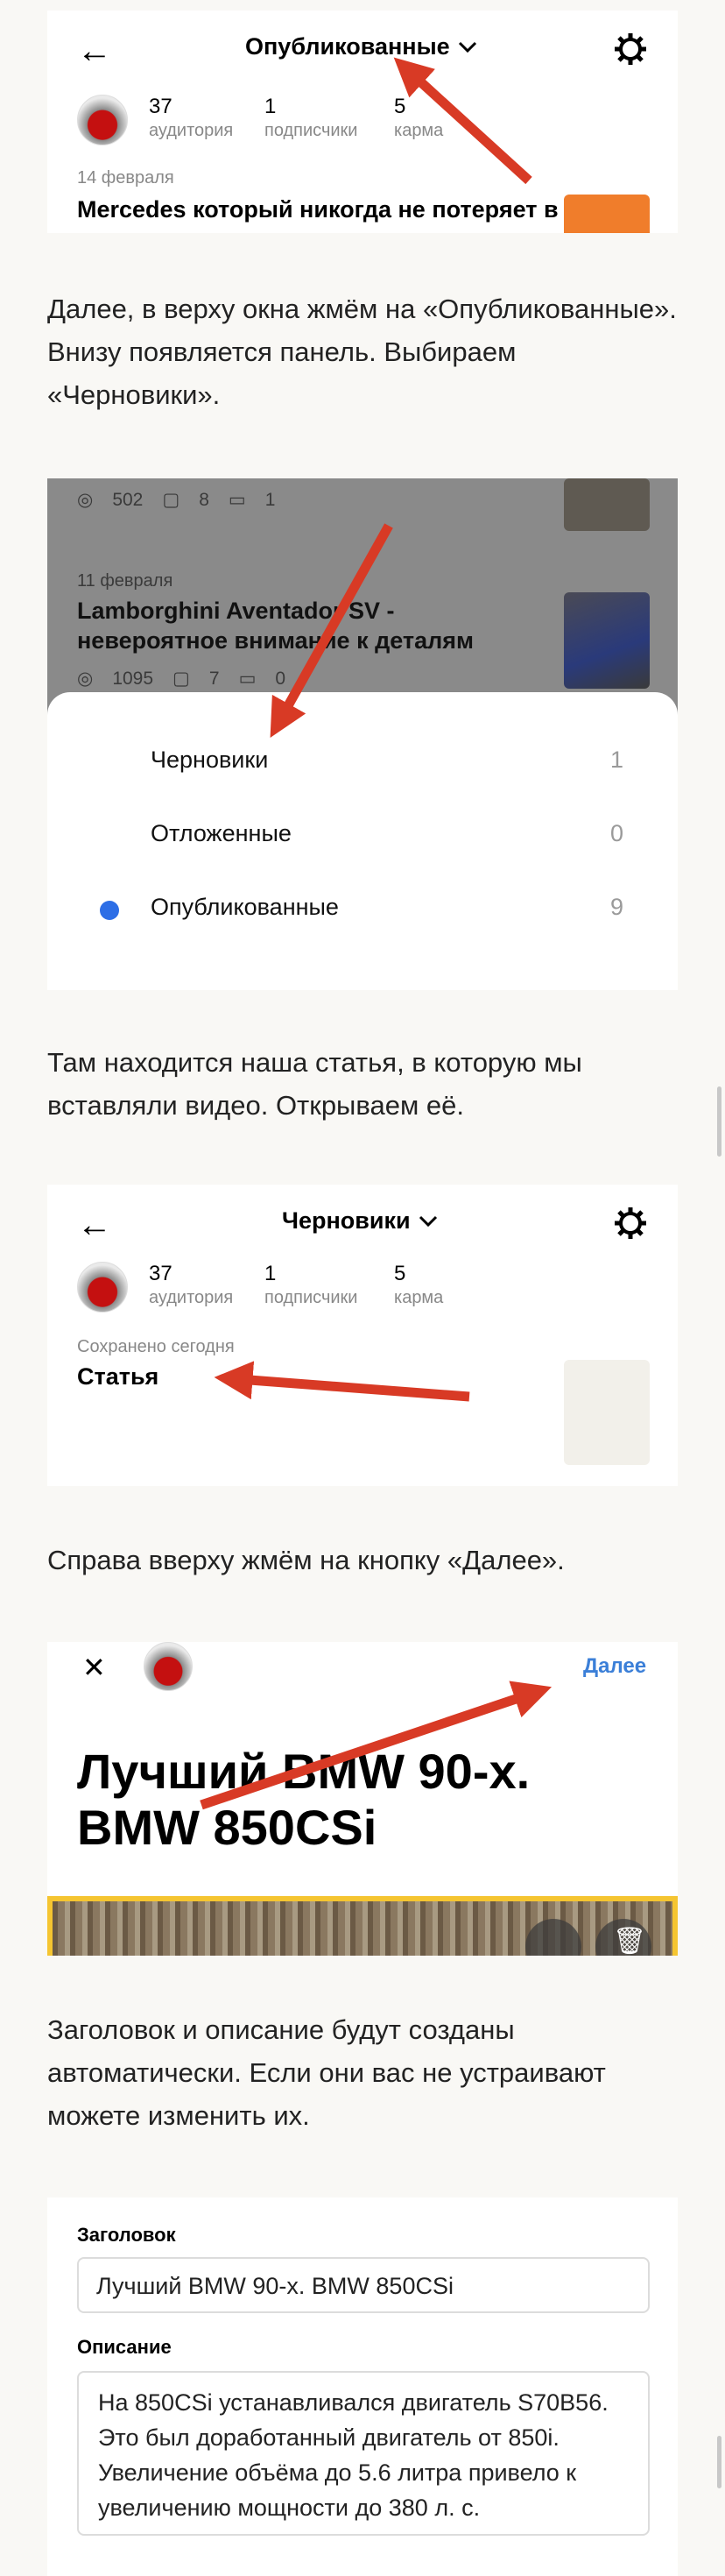 This screenshot has width=725, height=2576. I want to click on description-label: Описание, so click(124, 2347).